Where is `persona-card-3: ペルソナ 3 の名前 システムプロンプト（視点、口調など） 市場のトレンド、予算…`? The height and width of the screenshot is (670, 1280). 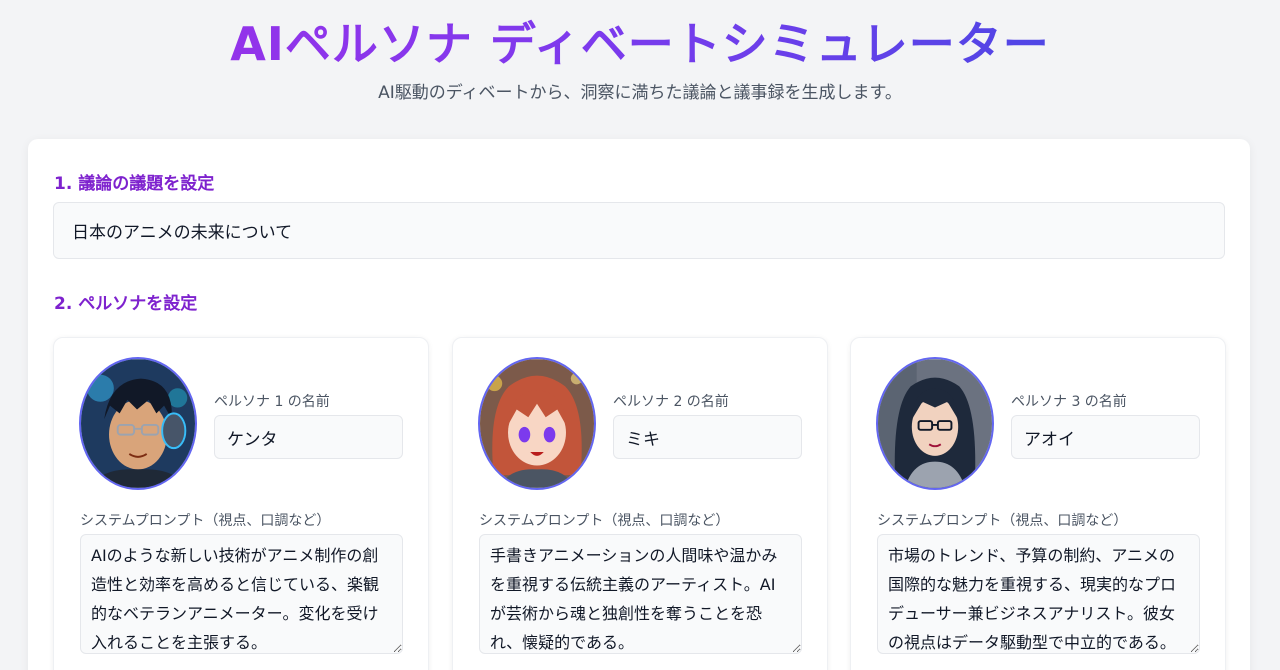 persona-card-3: ペルソナ 3 の名前 システムプロンプト（視点、口調など） 市場のトレンド、予算… is located at coordinates (1038, 503).